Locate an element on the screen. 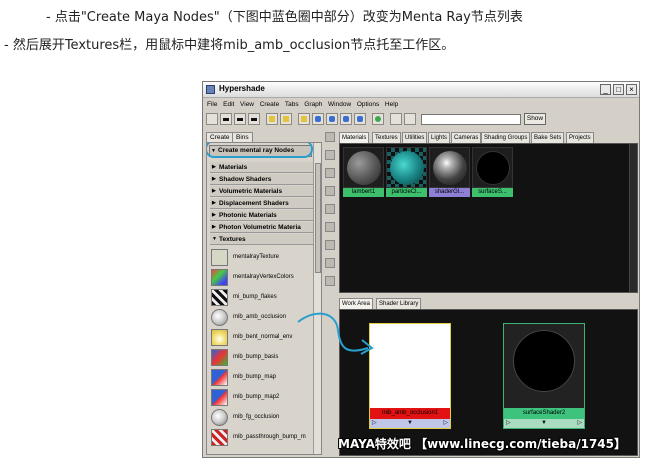  node-preview is located at coordinates (544, 361).